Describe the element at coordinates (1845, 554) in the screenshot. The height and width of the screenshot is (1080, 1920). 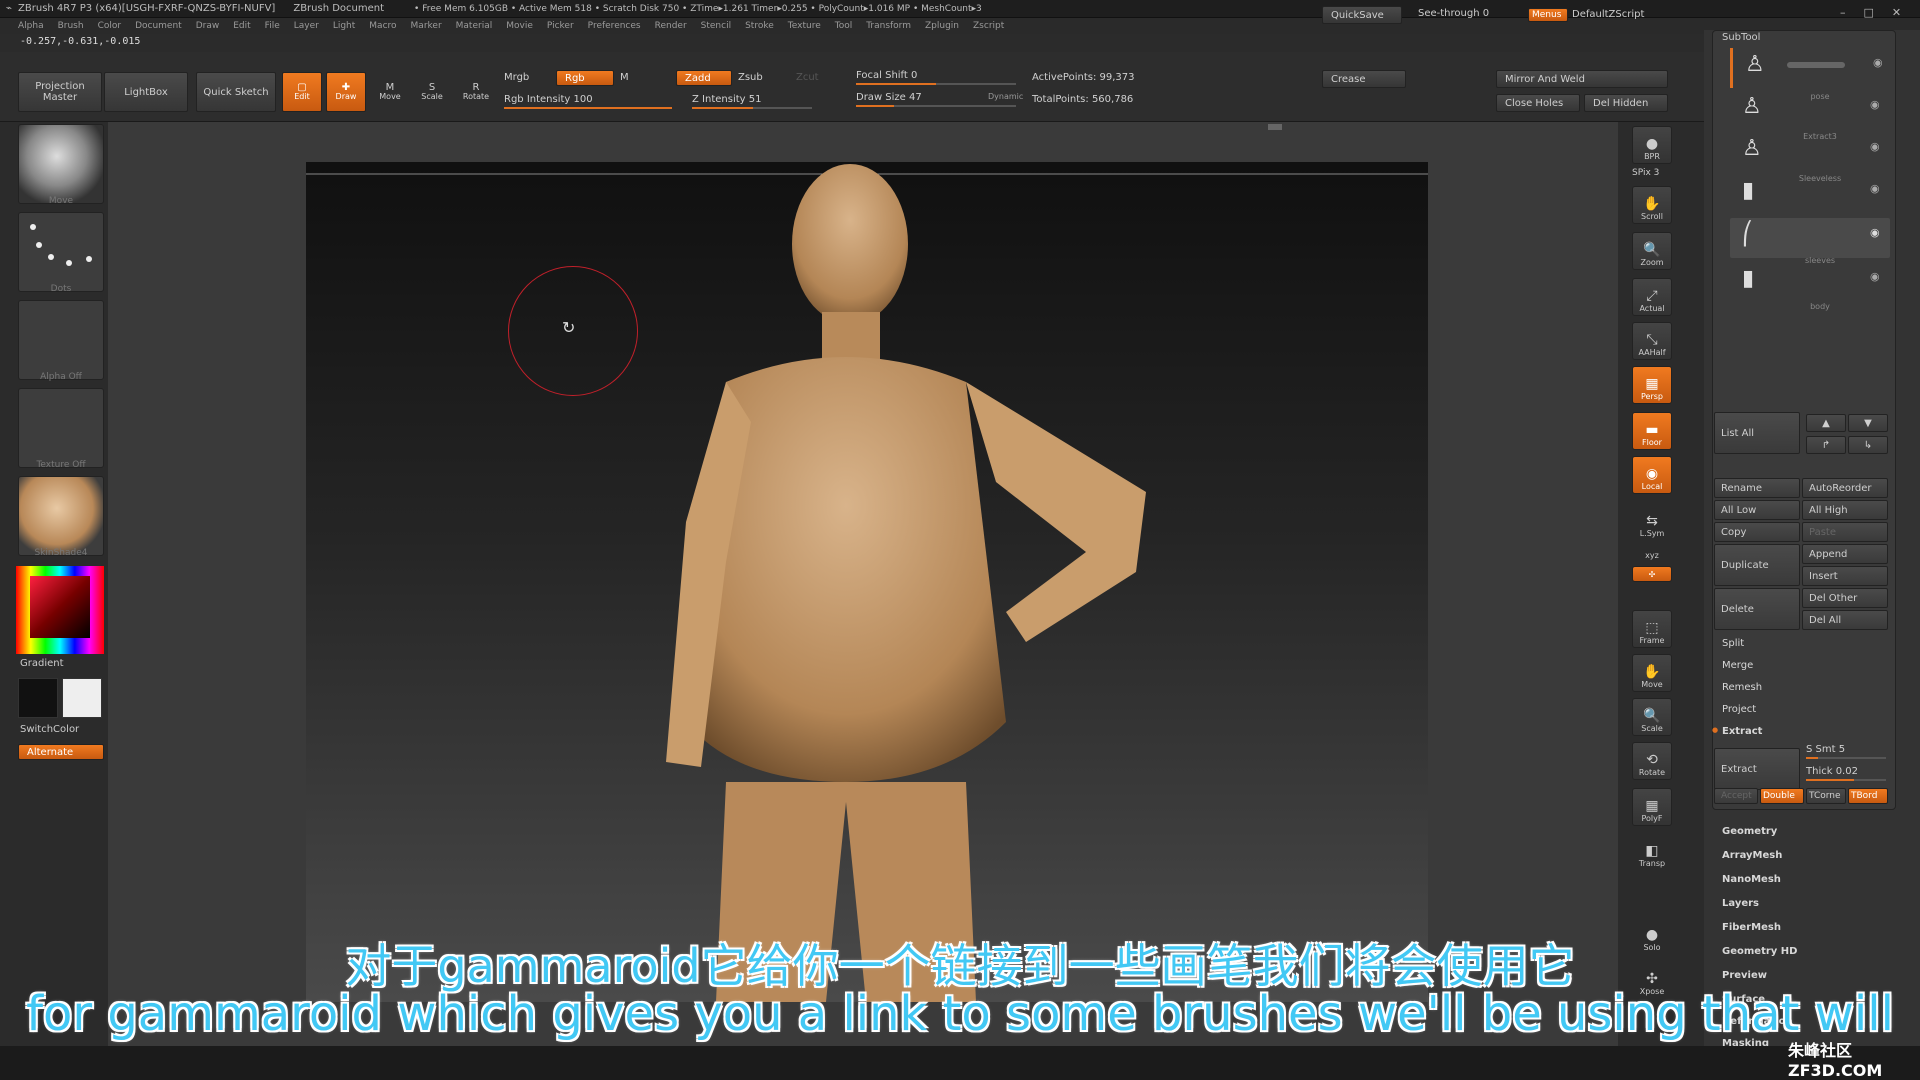
I see `append-button: Append` at that location.